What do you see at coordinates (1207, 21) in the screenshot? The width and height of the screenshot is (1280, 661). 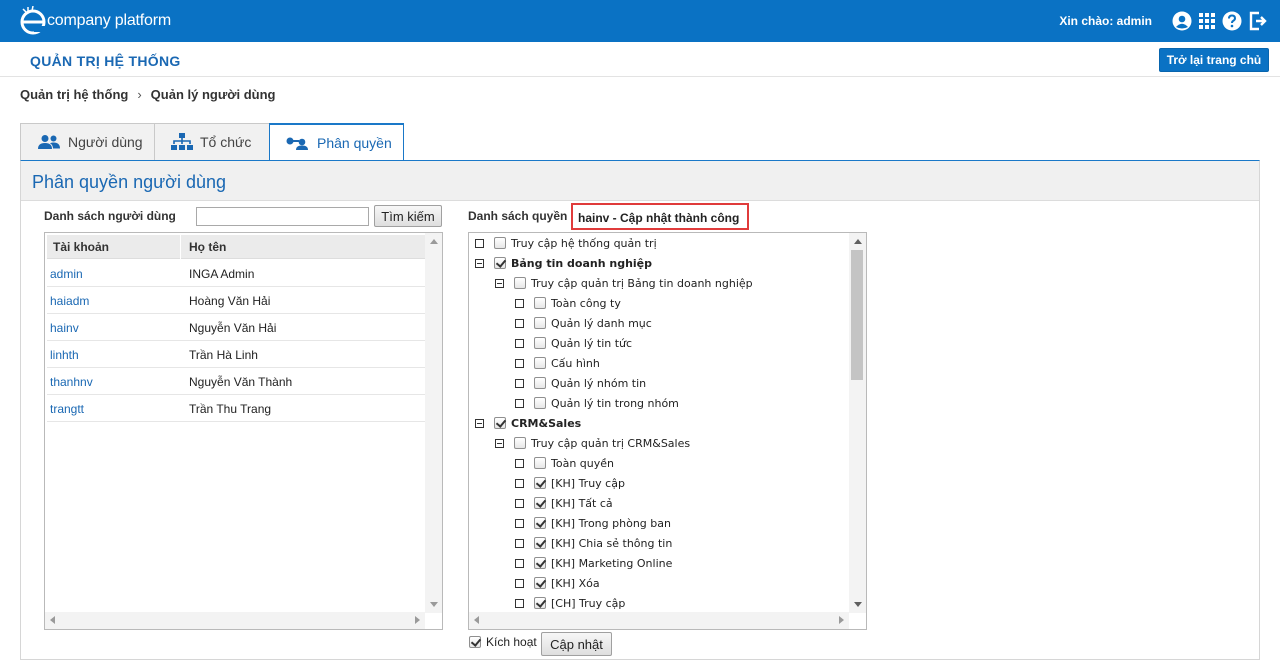 I see `apps-grid-icon` at bounding box center [1207, 21].